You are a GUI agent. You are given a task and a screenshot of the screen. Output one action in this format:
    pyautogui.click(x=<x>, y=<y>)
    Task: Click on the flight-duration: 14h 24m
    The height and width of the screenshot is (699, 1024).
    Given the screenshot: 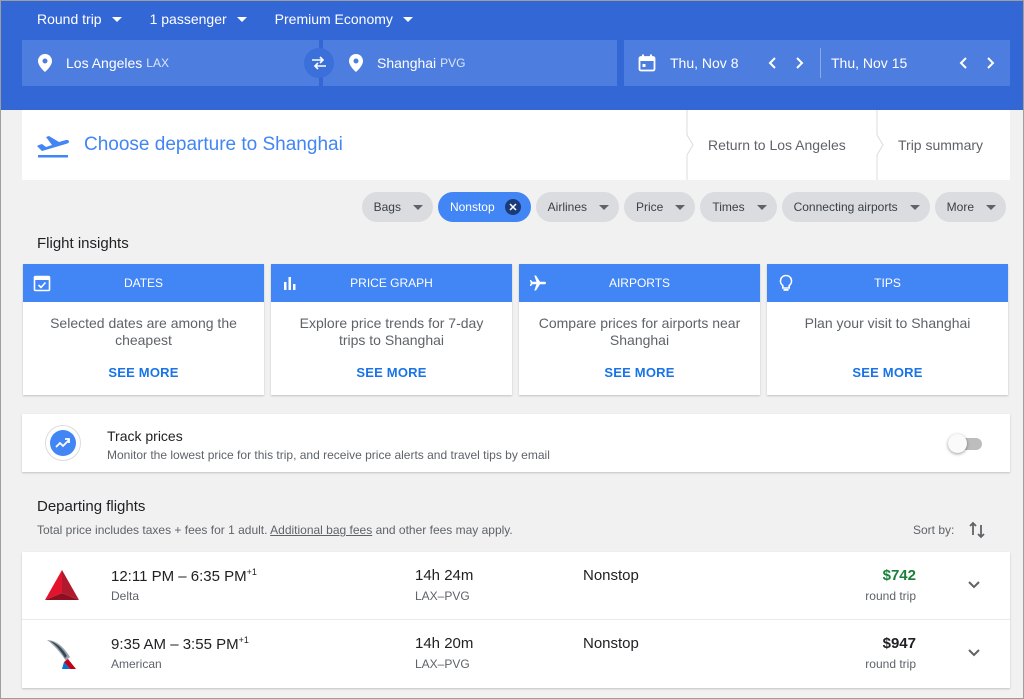 What is the action you would take?
    pyautogui.click(x=444, y=575)
    